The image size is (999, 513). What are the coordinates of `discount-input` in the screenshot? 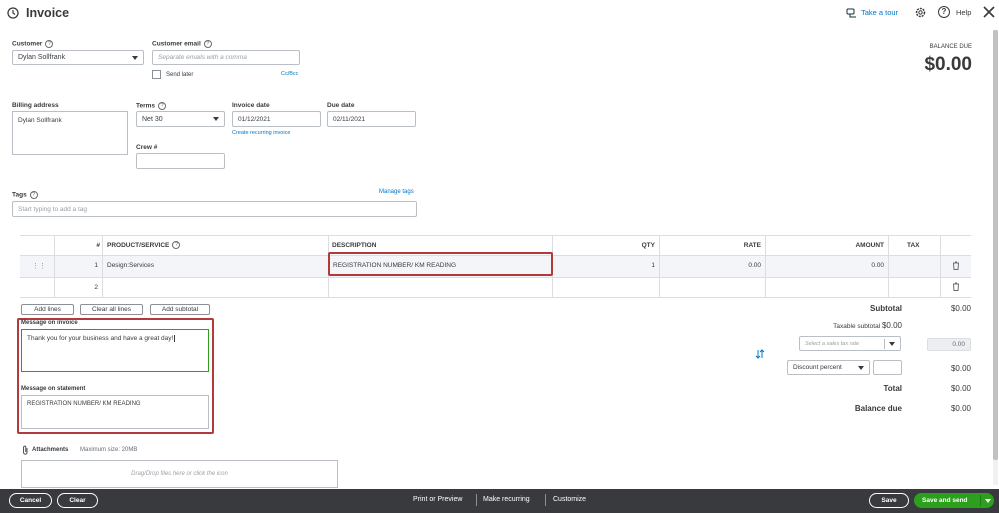 It's located at (887, 367).